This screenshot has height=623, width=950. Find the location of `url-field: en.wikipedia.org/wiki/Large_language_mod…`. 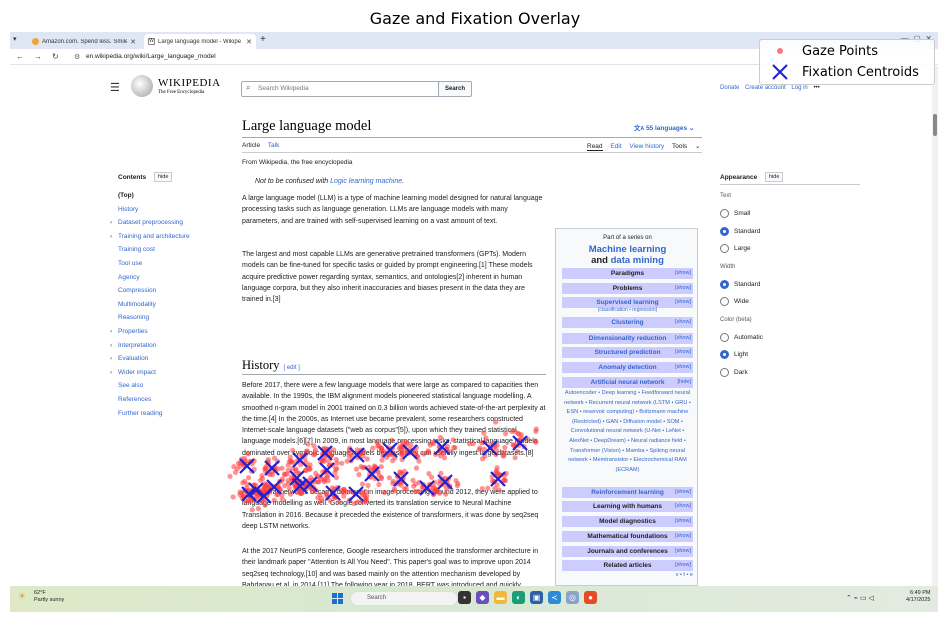

url-field: en.wikipedia.org/wiki/Large_language_mod… is located at coordinates (151, 56).